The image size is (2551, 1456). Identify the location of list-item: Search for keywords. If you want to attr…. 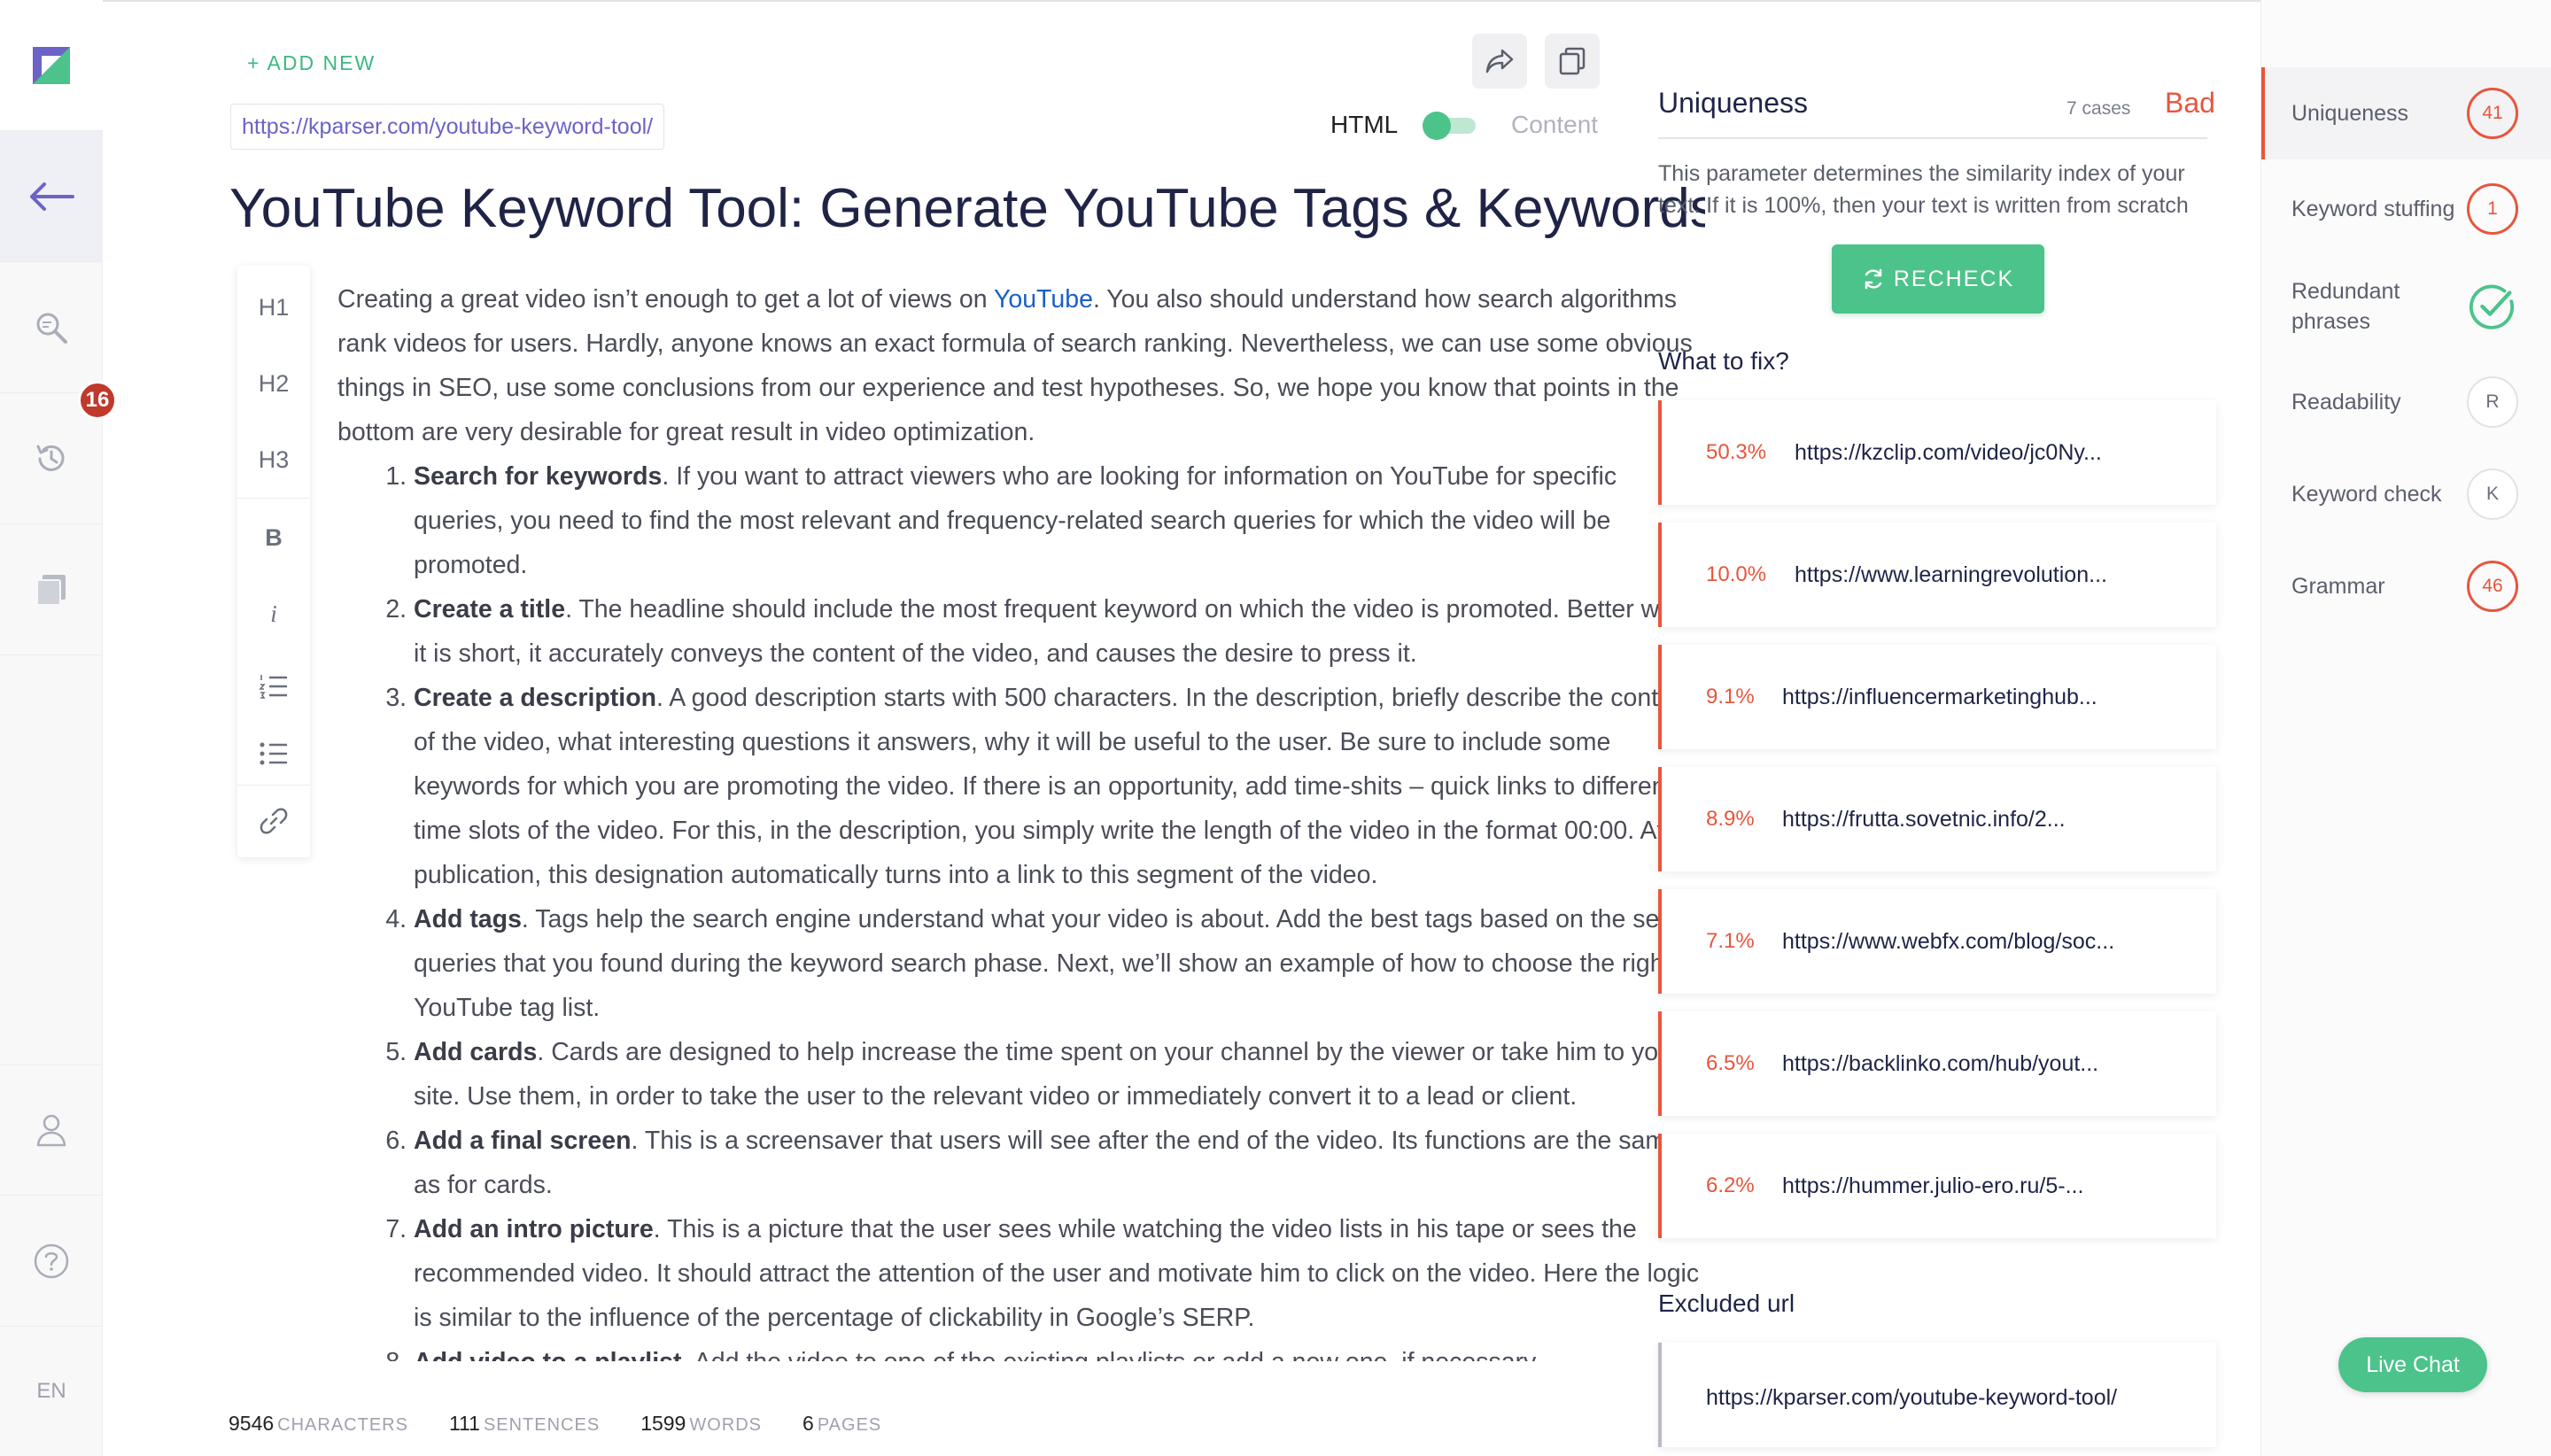
(1061, 520).